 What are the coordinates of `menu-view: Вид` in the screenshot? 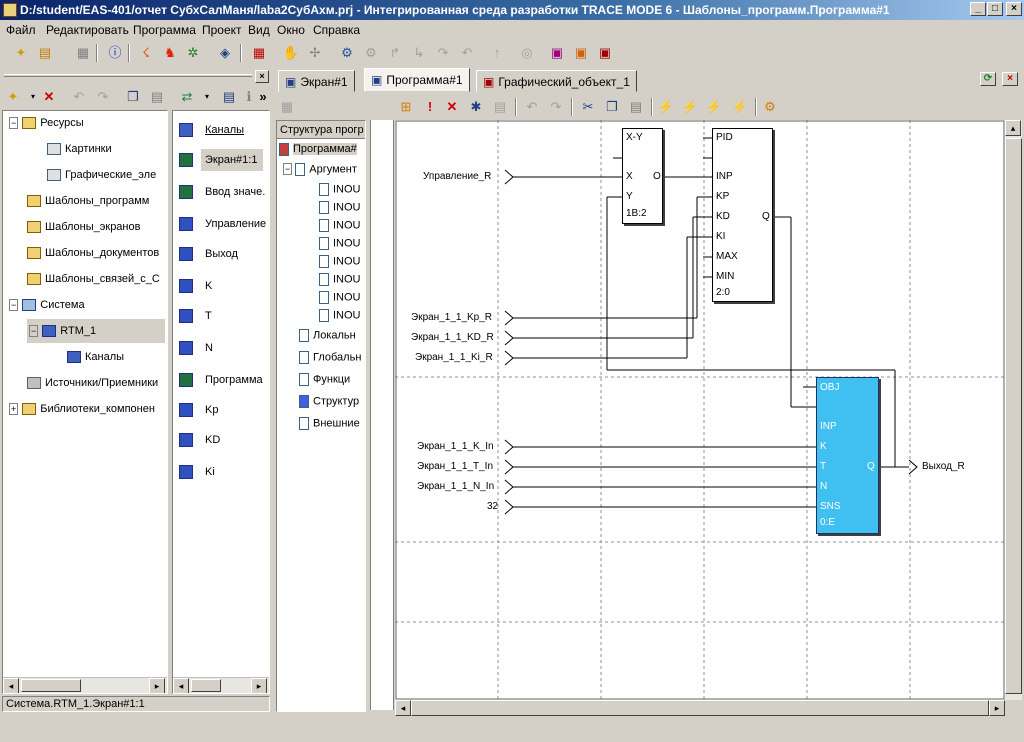 It's located at (259, 30).